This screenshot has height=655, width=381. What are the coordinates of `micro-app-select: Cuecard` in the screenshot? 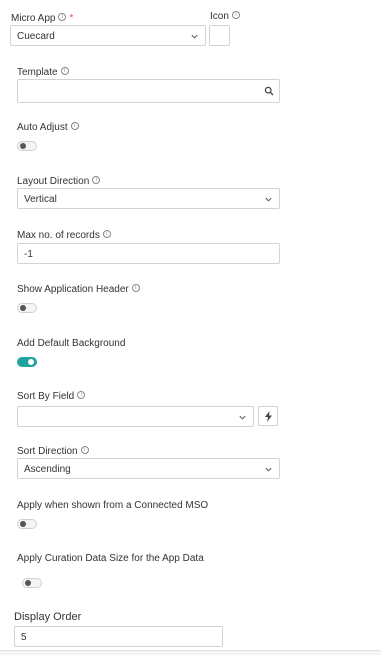 It's located at (108, 35).